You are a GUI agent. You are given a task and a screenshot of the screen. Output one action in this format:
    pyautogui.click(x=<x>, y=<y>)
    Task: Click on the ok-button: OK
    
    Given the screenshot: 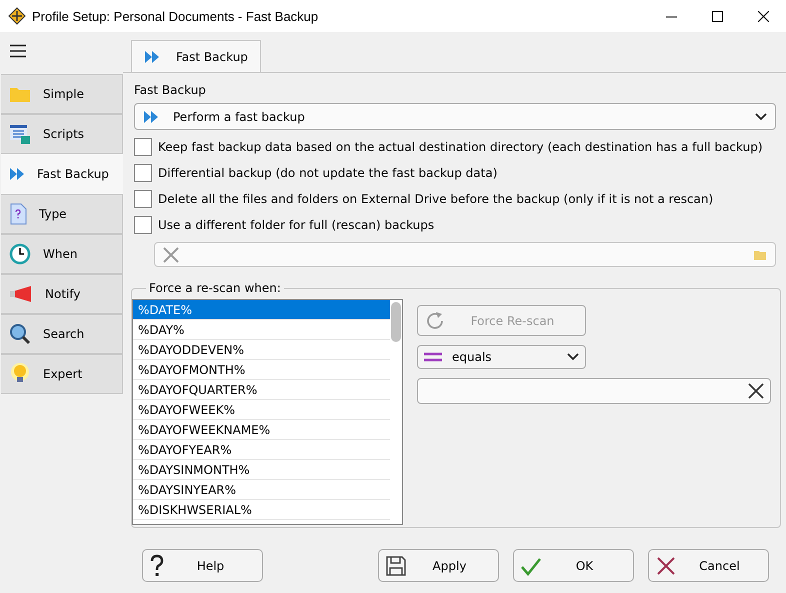 What is the action you would take?
    pyautogui.click(x=573, y=565)
    